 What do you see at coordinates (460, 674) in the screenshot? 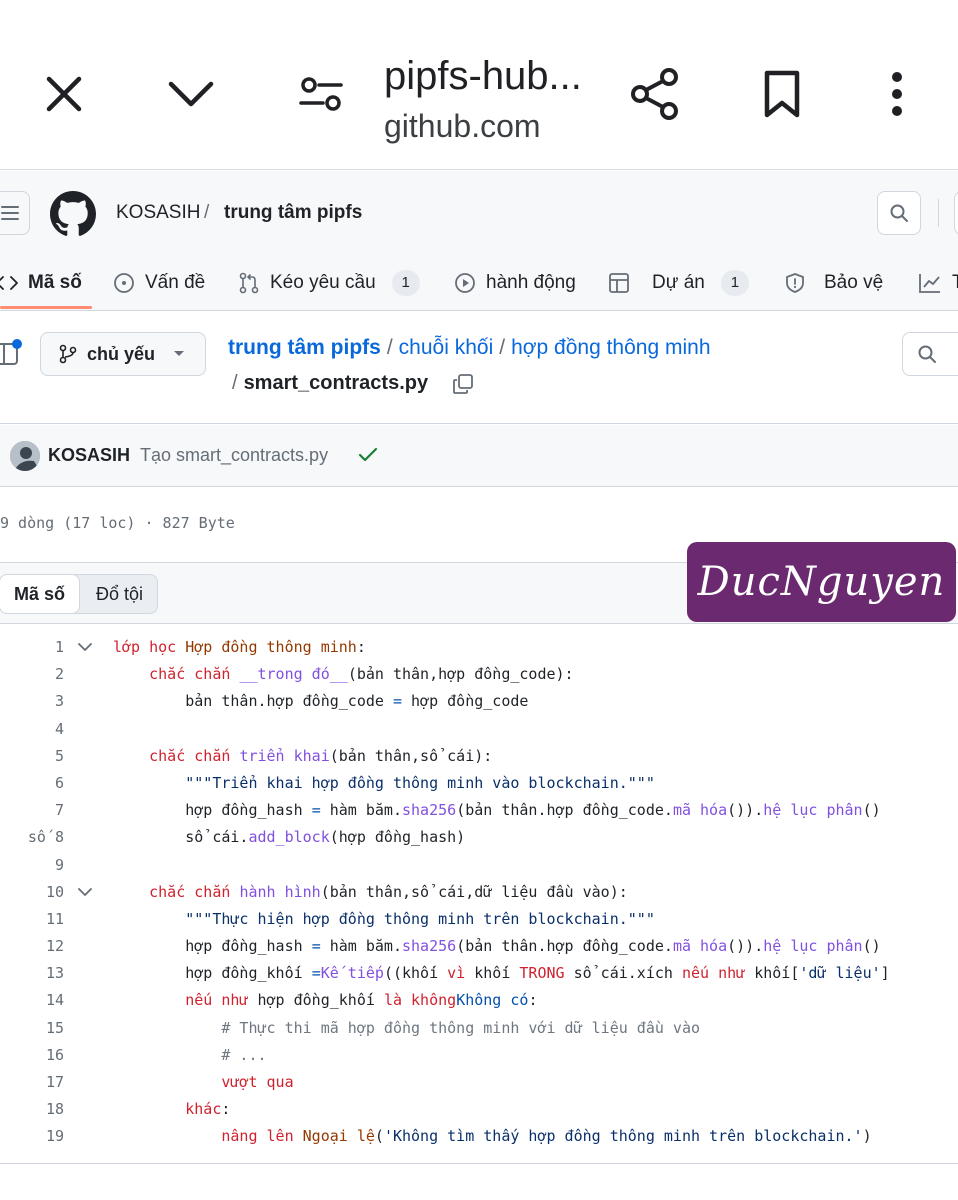
I see `code-token: (bản thân,hợp đồng_code):` at bounding box center [460, 674].